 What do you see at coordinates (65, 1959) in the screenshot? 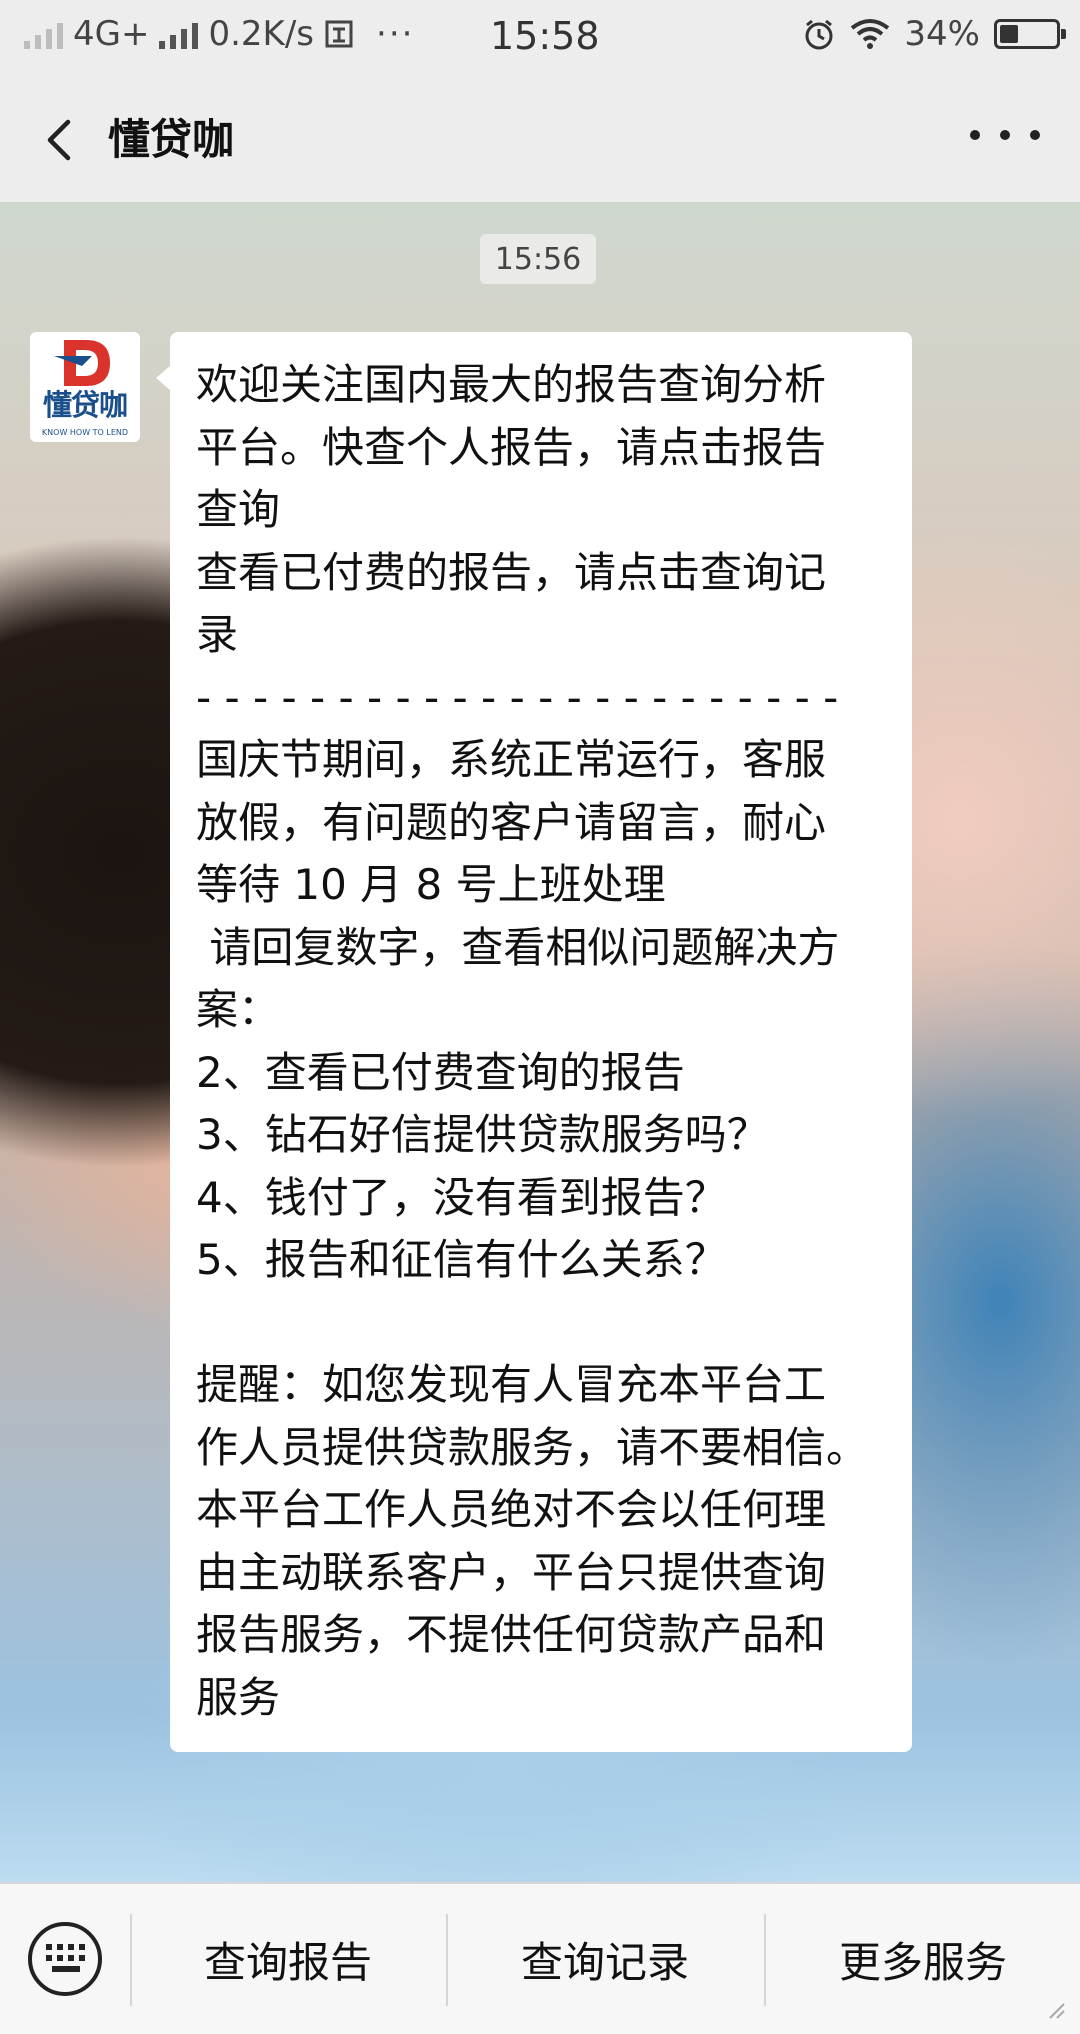
I see `keyboard-toggle-icon` at bounding box center [65, 1959].